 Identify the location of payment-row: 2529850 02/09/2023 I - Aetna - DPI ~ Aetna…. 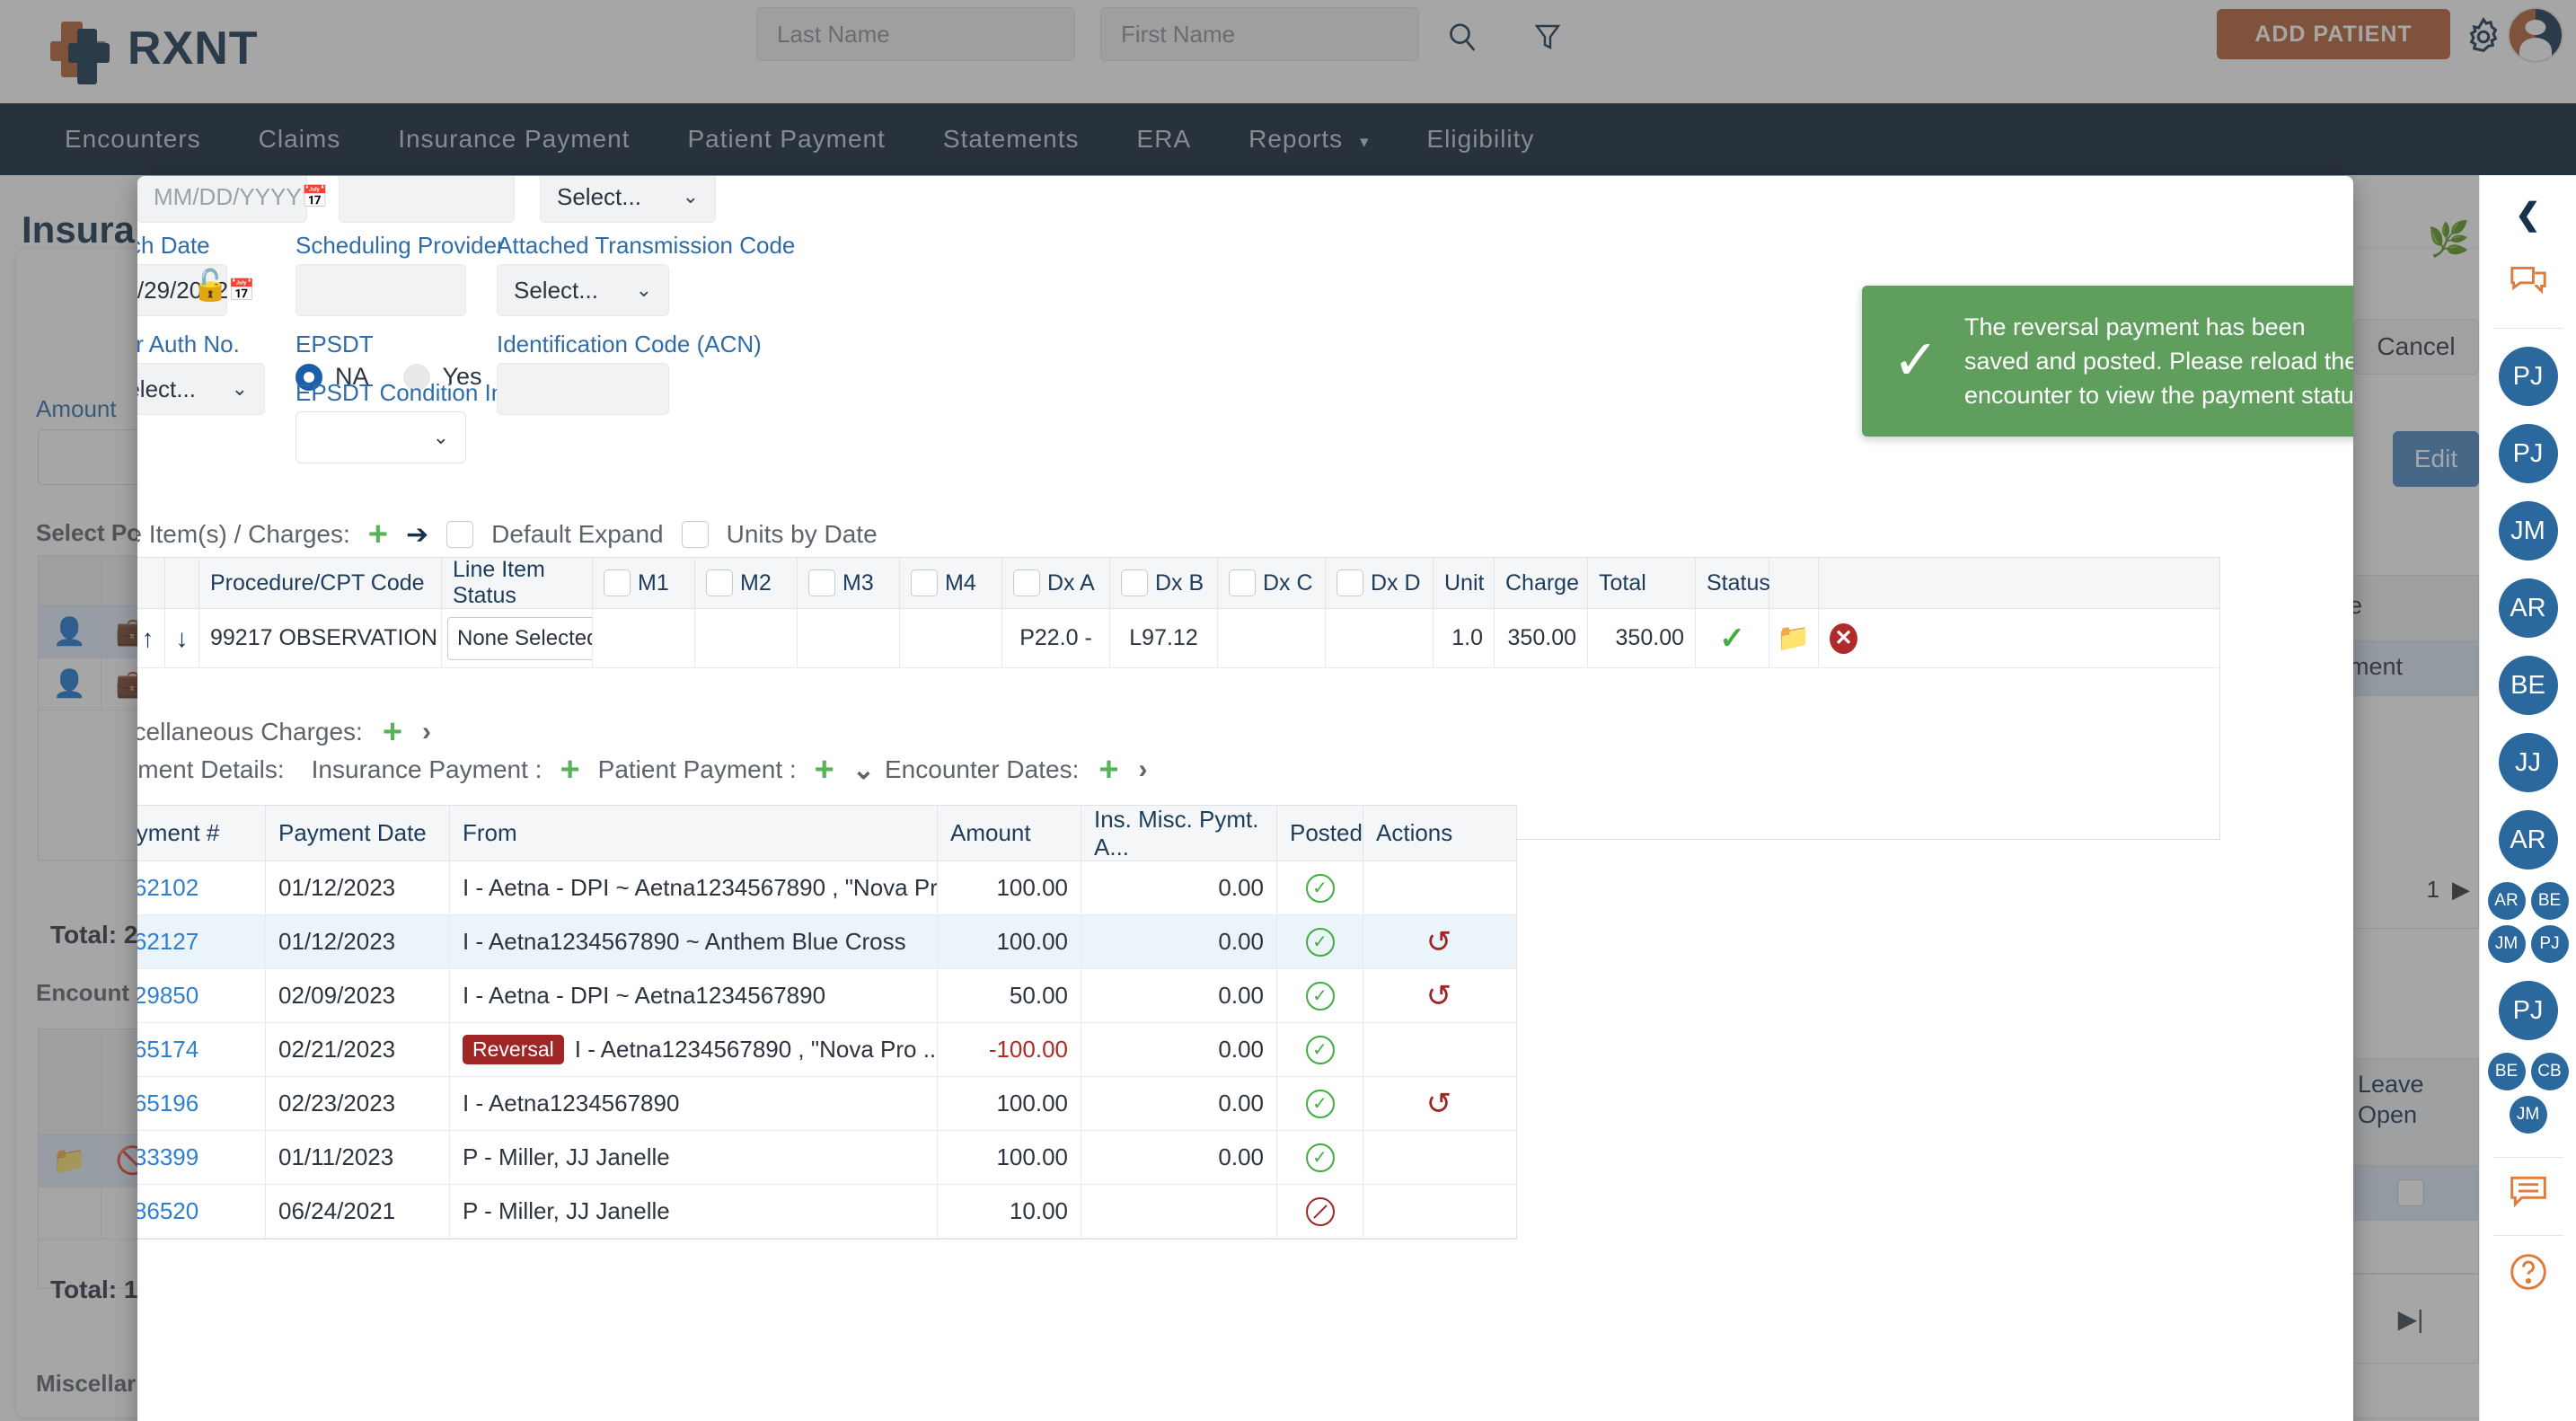
(826, 996).